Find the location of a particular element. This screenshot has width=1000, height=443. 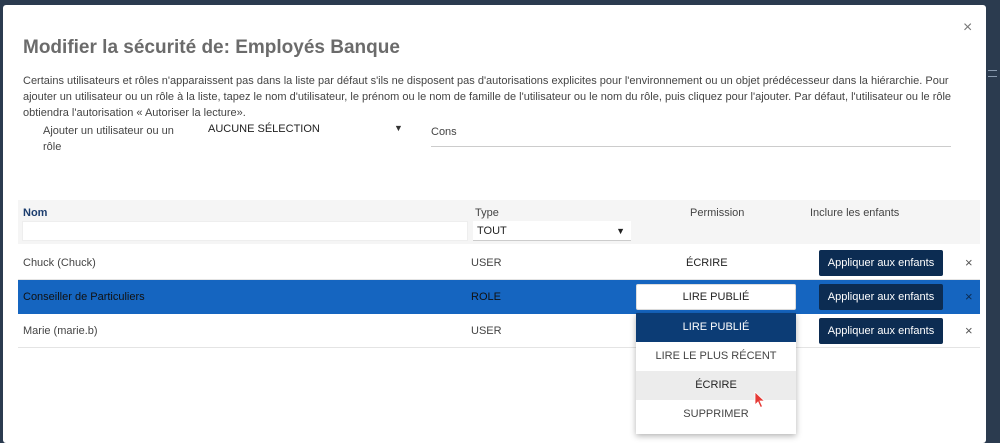

name-filter-input is located at coordinates (245, 231).